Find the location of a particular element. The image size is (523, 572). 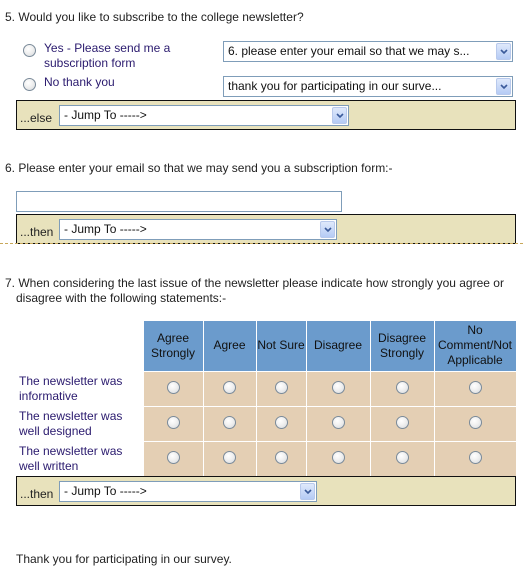

matrix-row: The newsletter was informative is located at coordinates (266, 388).